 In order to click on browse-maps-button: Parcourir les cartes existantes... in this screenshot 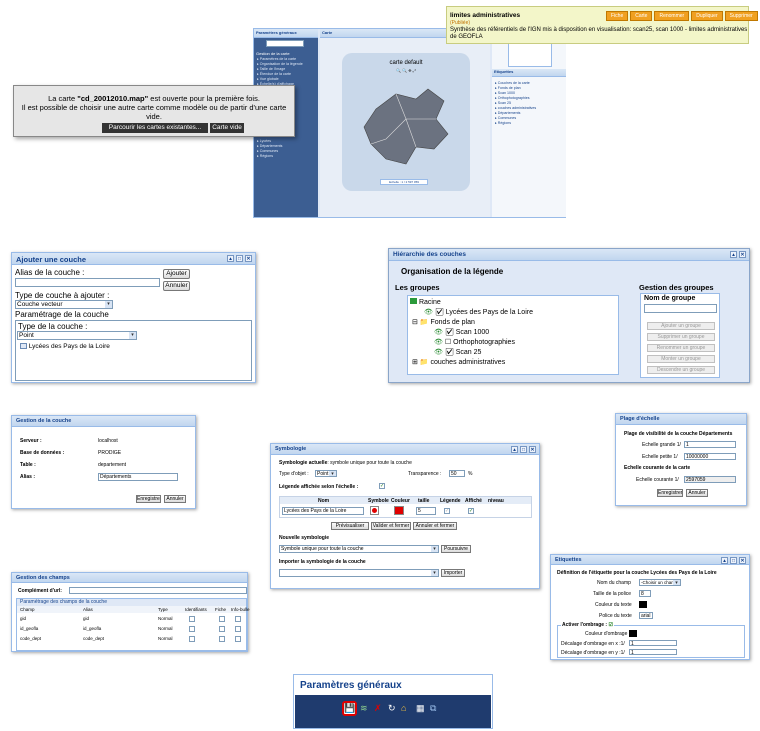, I will do `click(155, 128)`.